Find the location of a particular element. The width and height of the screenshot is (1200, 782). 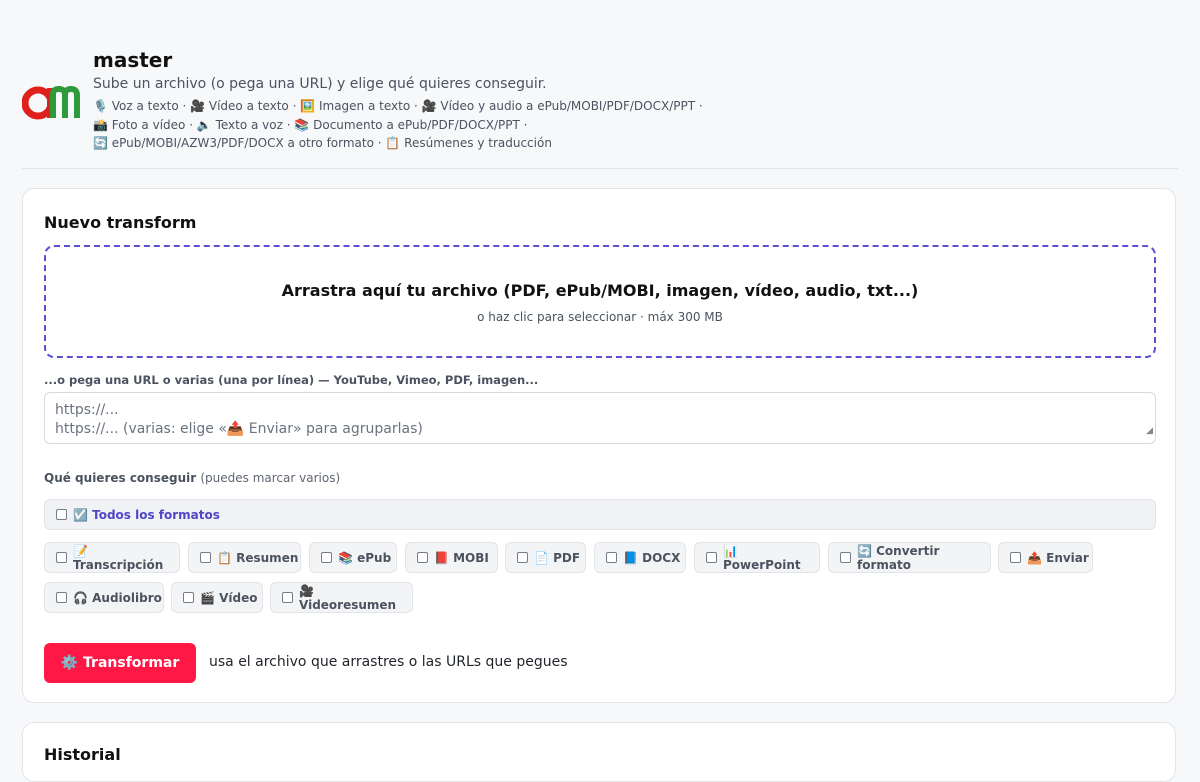

option-epub: 📚 ePub is located at coordinates (353, 557).